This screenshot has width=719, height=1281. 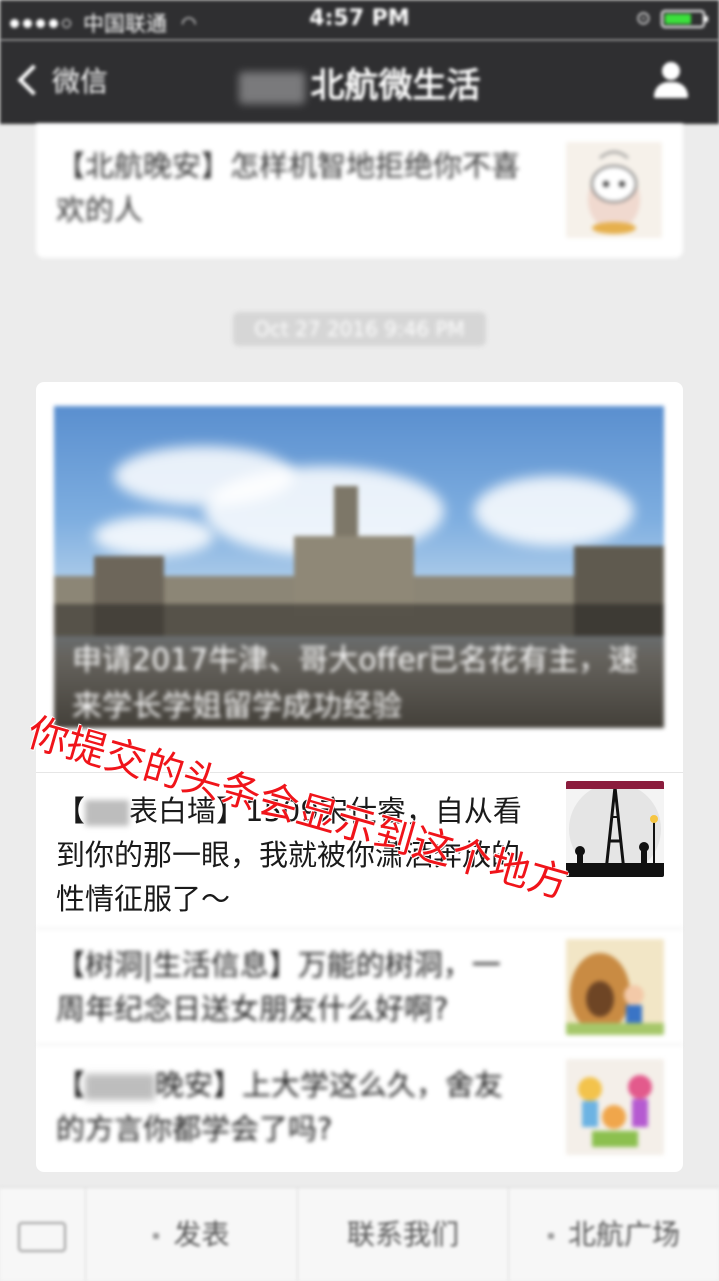 I want to click on orientation-lock-icon: ⊙, so click(x=643, y=18).